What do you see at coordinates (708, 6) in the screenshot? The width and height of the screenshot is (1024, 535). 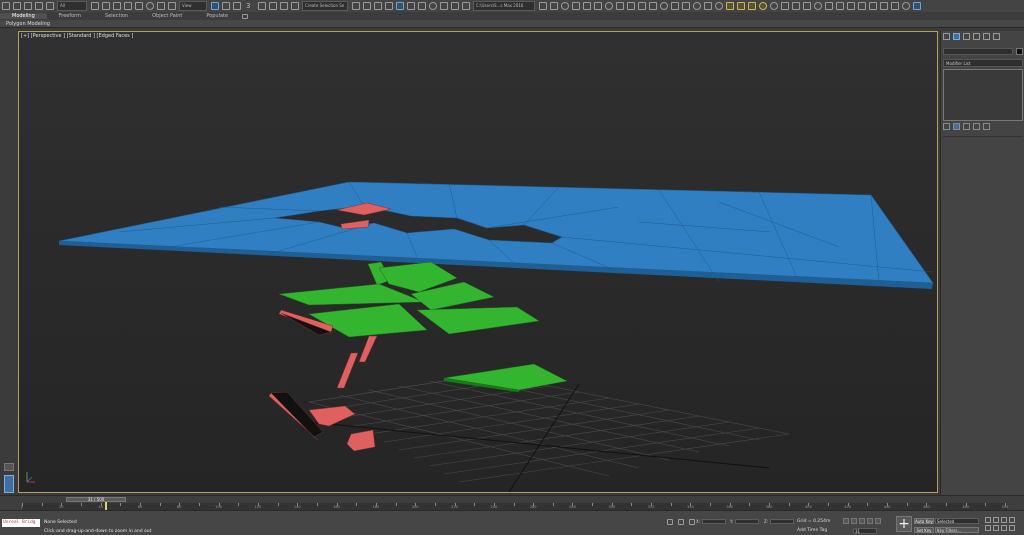 I see `vray-frame-buffer-icon` at bounding box center [708, 6].